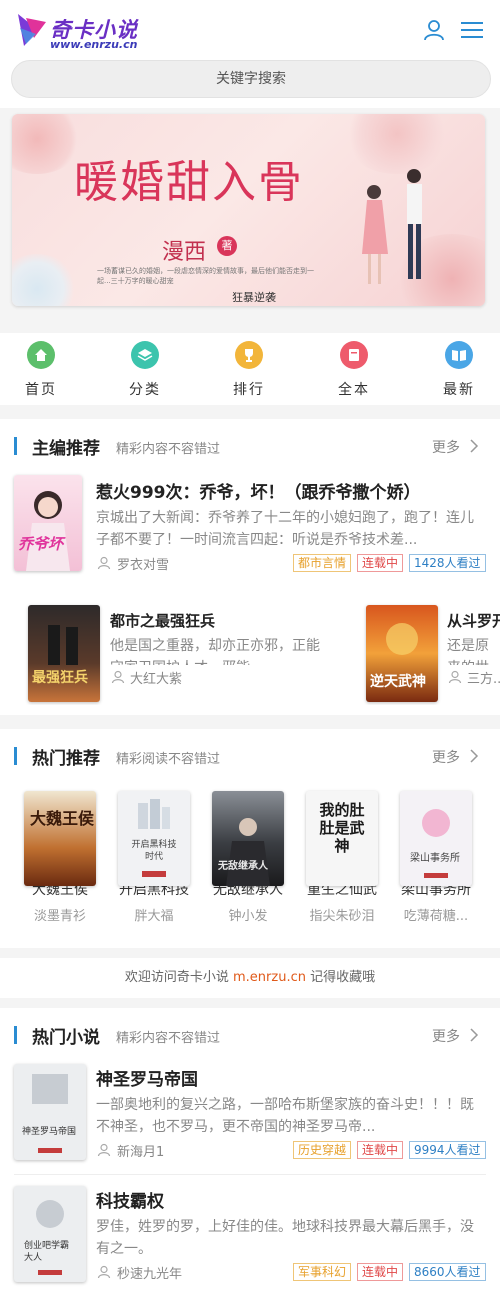  What do you see at coordinates (250, 1174) in the screenshot?
I see `divider` at bounding box center [250, 1174].